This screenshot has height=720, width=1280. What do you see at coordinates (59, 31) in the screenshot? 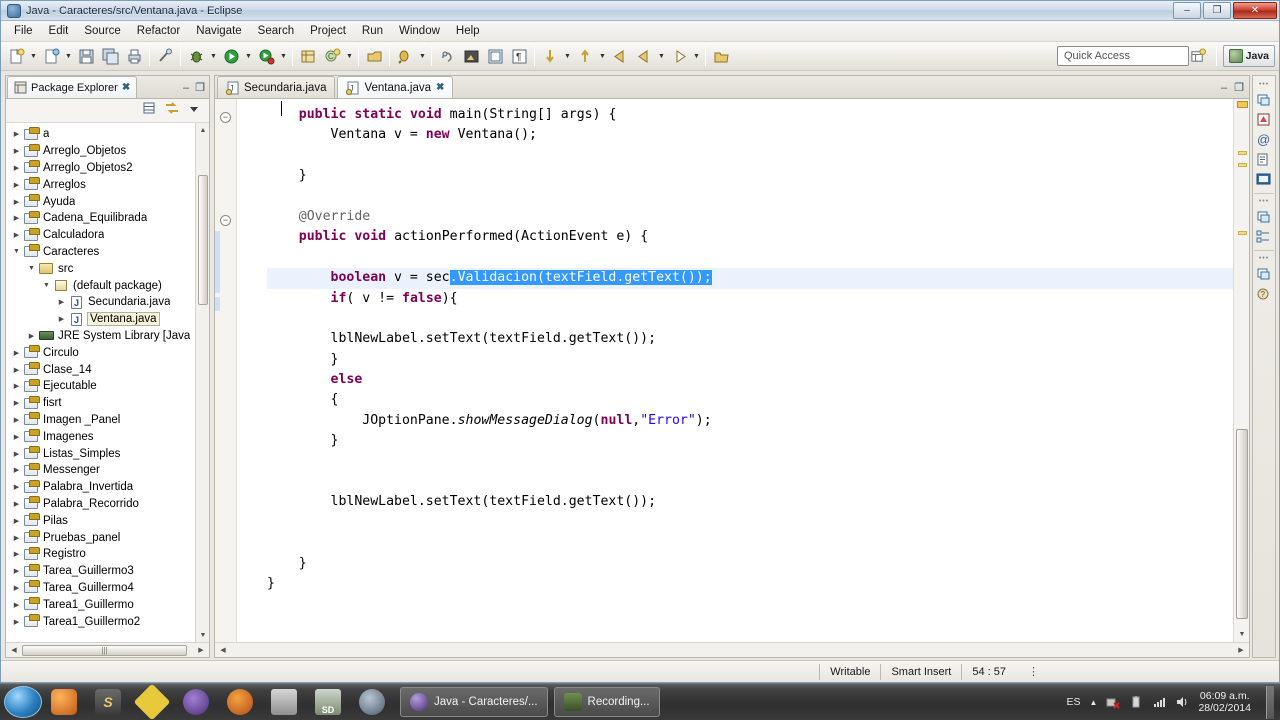
I see `menu-edit: Edit` at bounding box center [59, 31].